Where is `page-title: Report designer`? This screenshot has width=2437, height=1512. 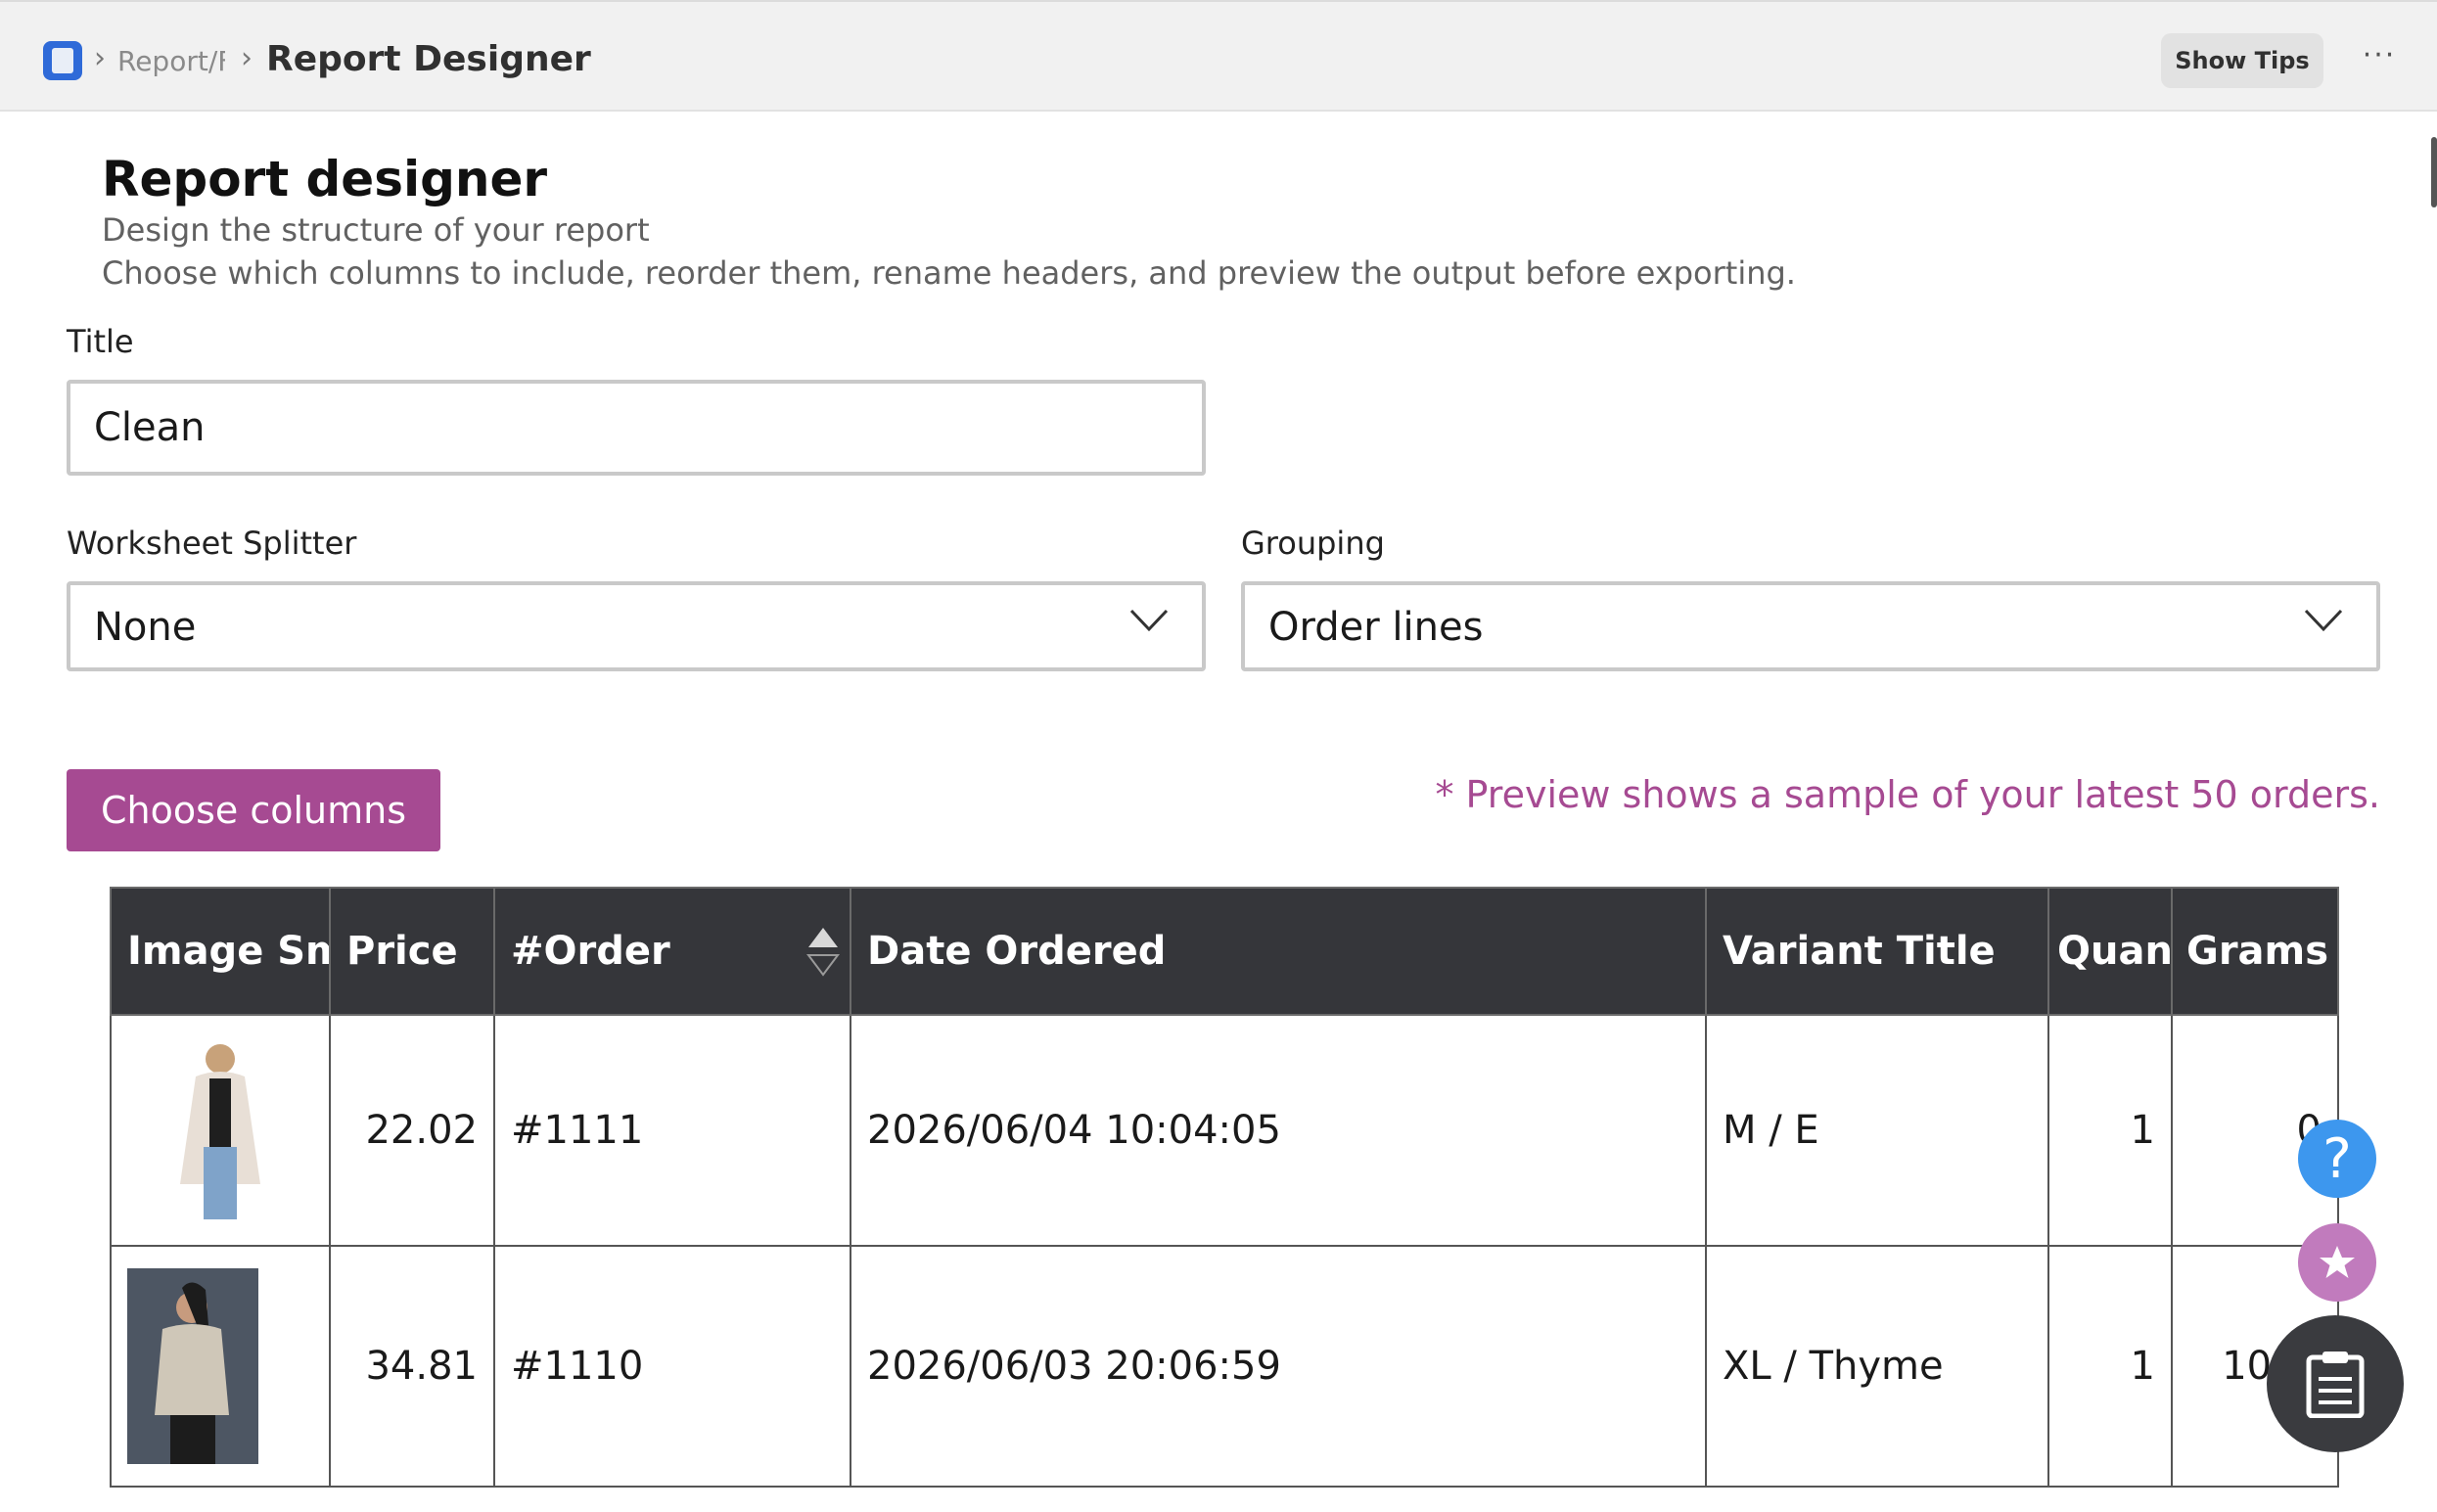 page-title: Report designer is located at coordinates (325, 179).